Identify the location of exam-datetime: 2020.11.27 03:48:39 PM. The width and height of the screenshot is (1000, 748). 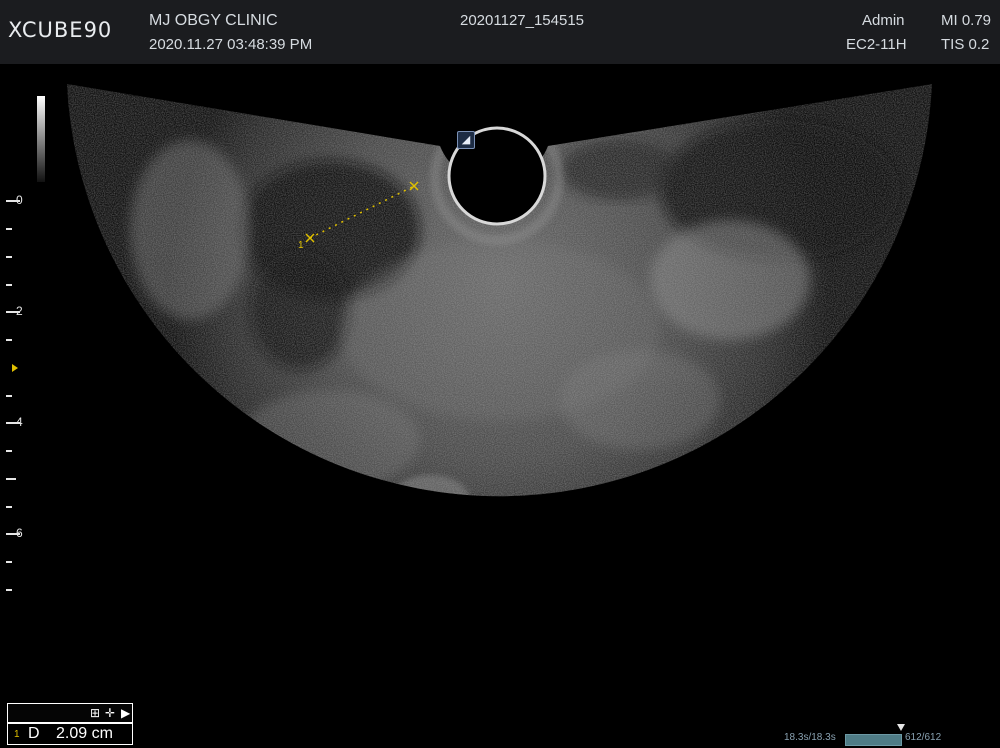
(231, 44).